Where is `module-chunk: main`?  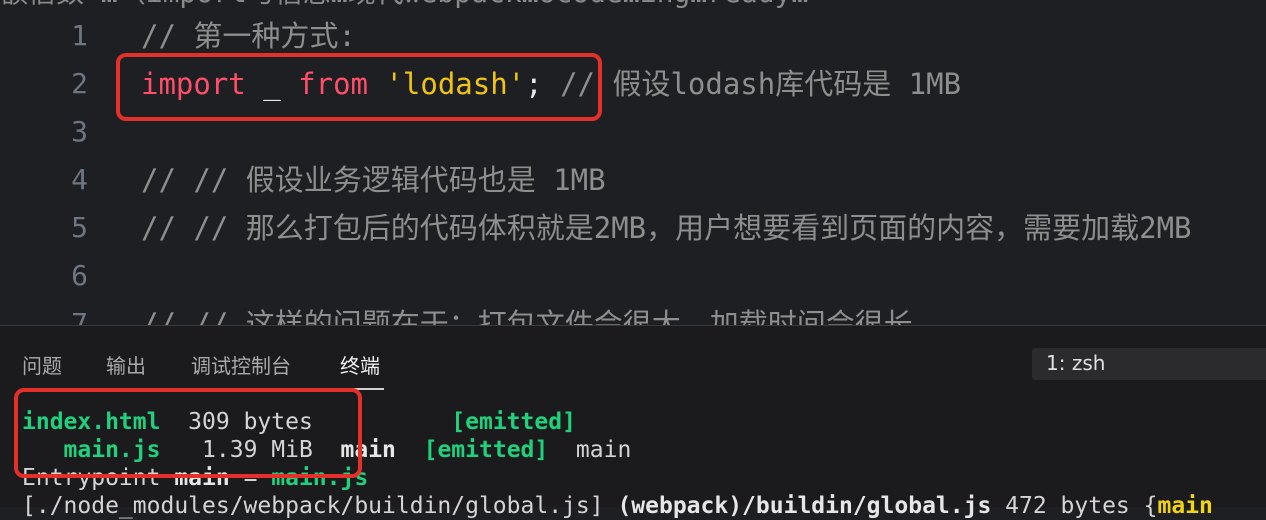 module-chunk: main is located at coordinates (1185, 506).